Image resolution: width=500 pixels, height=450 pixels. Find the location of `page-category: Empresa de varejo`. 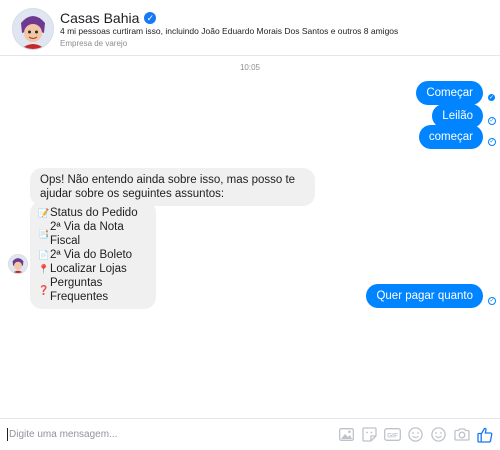

page-category: Empresa de varejo is located at coordinates (94, 43).